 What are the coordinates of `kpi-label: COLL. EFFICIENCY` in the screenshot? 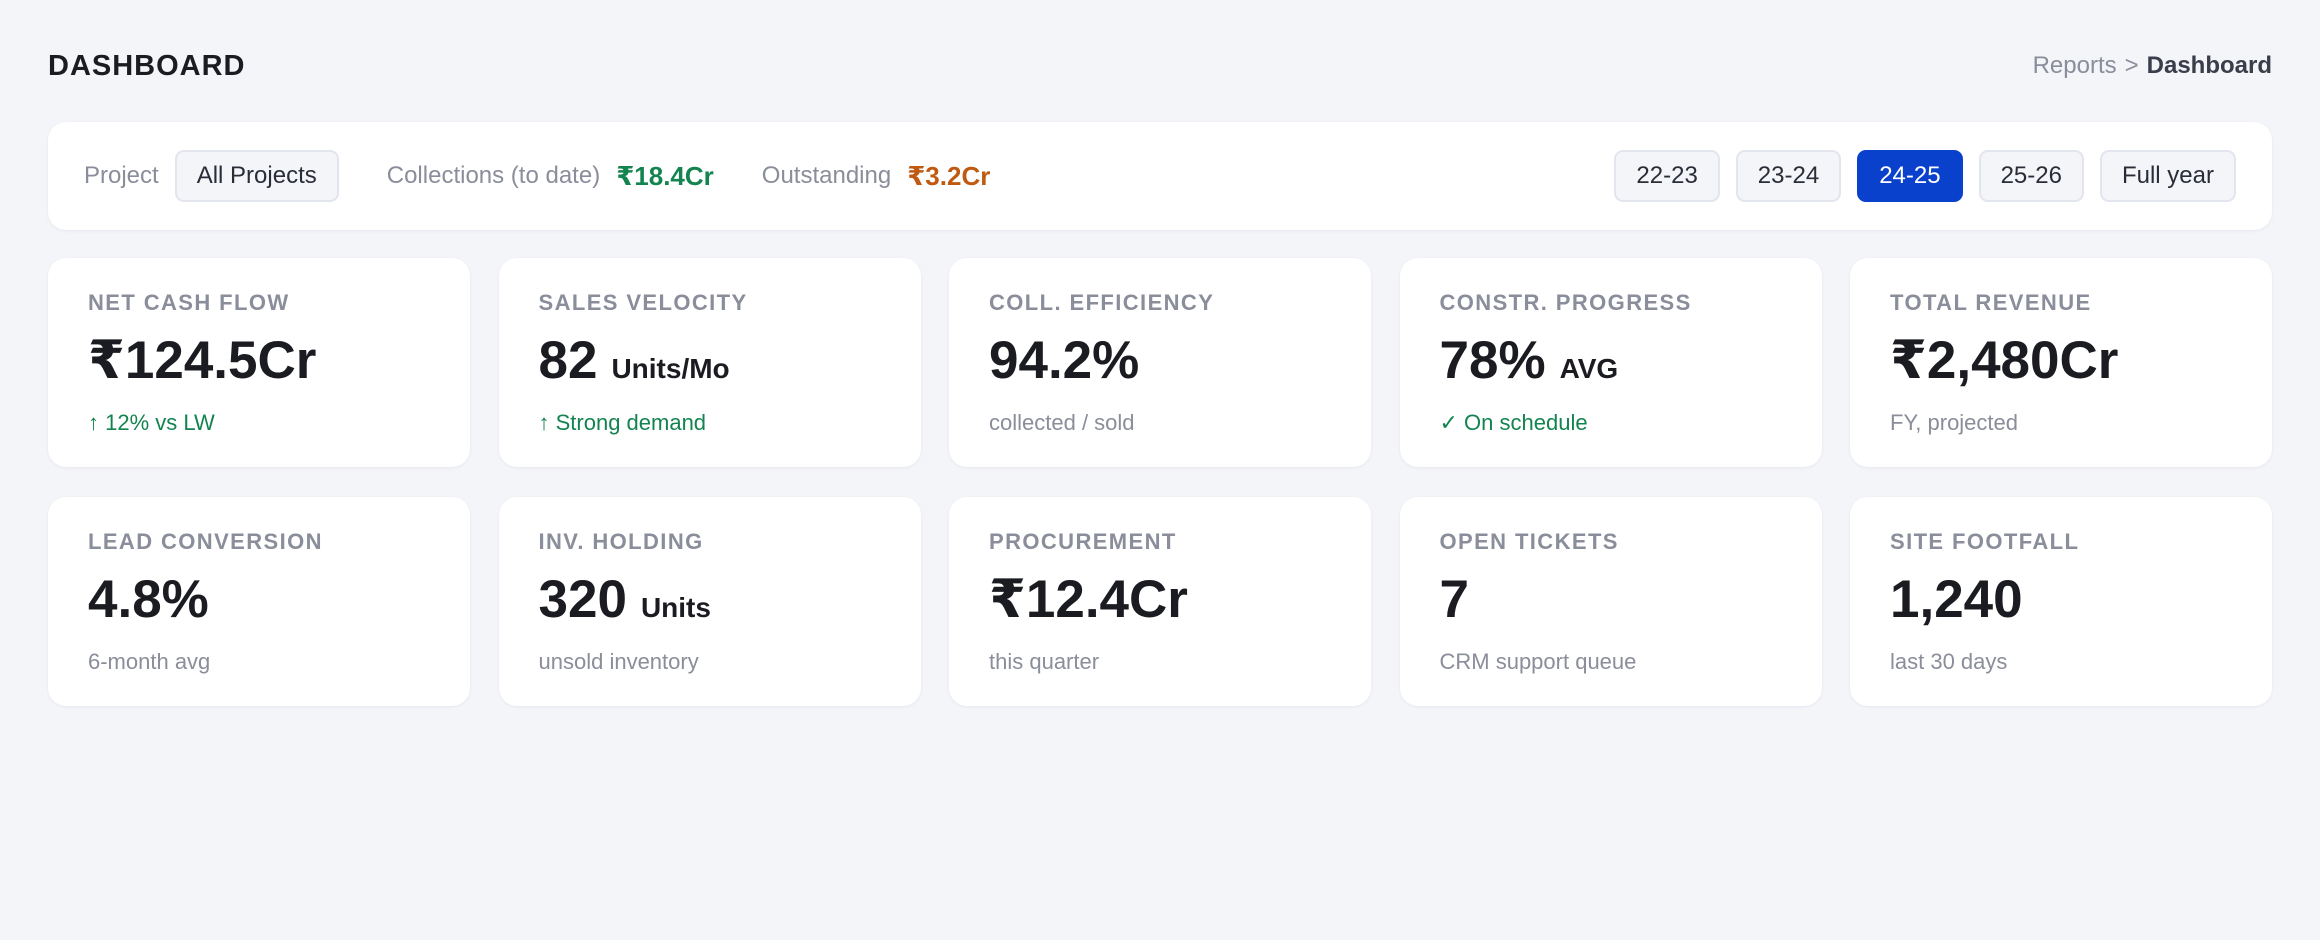 It's located at (1102, 302).